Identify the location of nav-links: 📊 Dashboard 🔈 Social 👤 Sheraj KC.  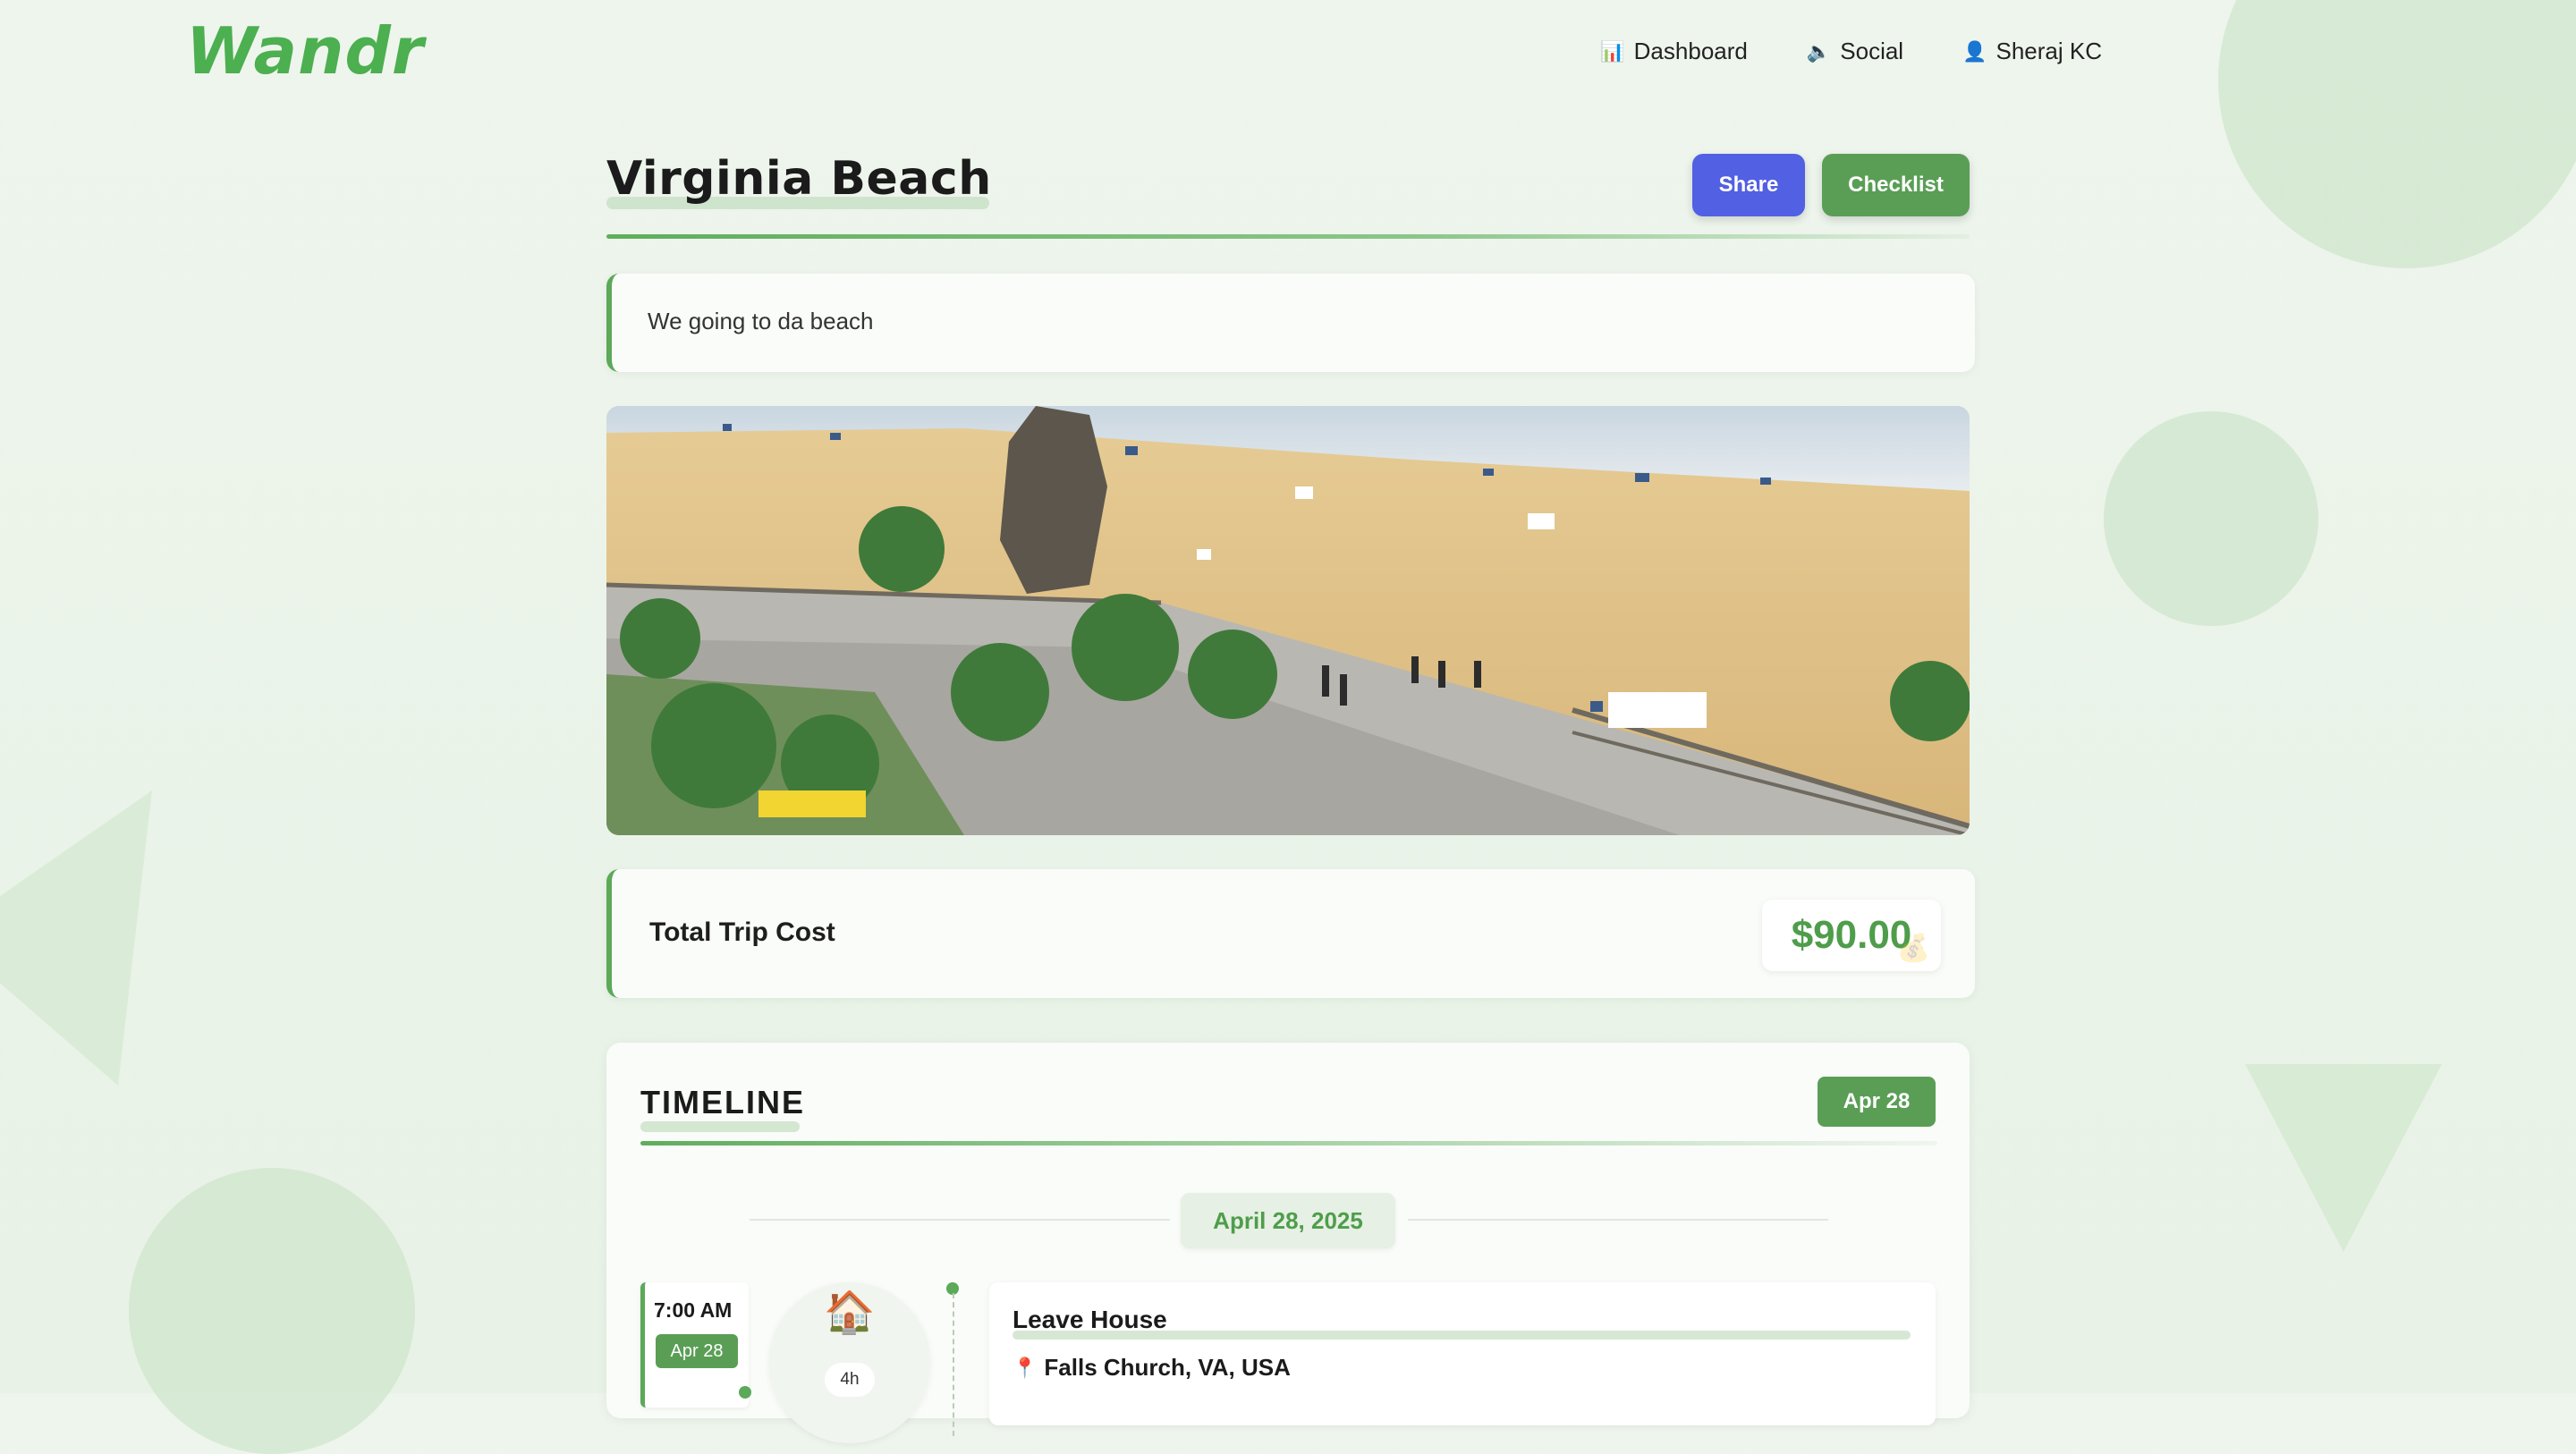
(1851, 51).